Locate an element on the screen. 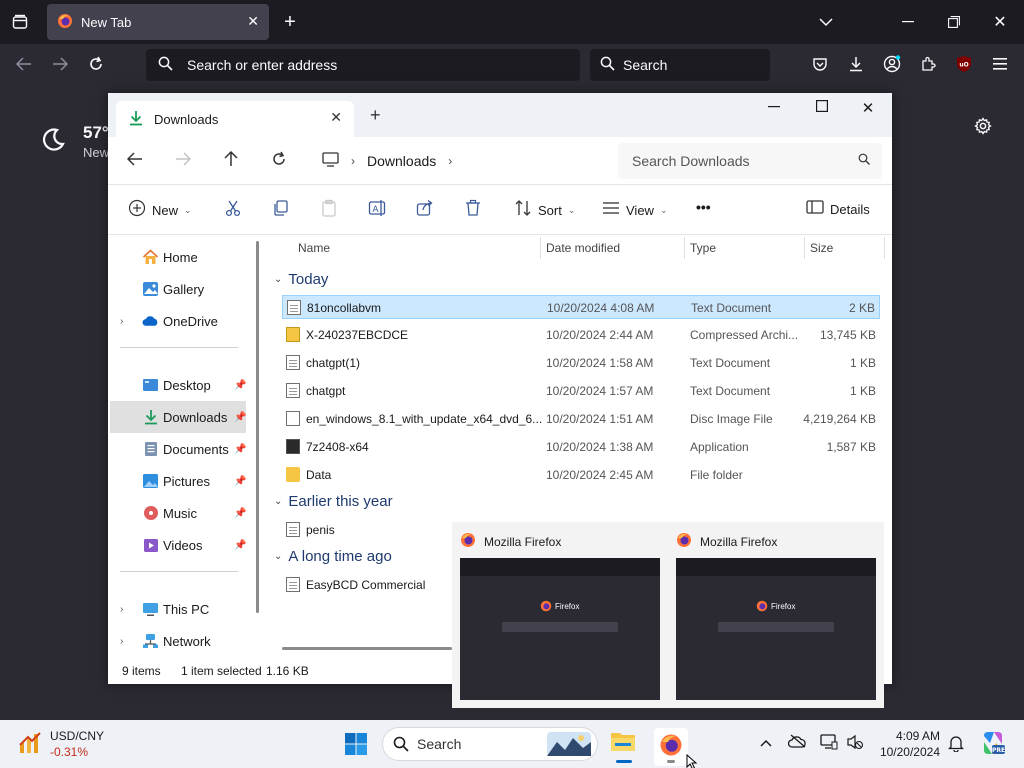 The image size is (1024, 768). copy-button is located at coordinates (281, 210).